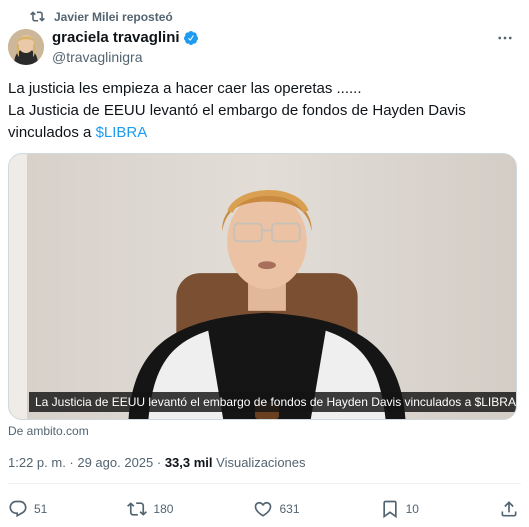  What do you see at coordinates (27, 509) in the screenshot?
I see `reply-button: 51` at bounding box center [27, 509].